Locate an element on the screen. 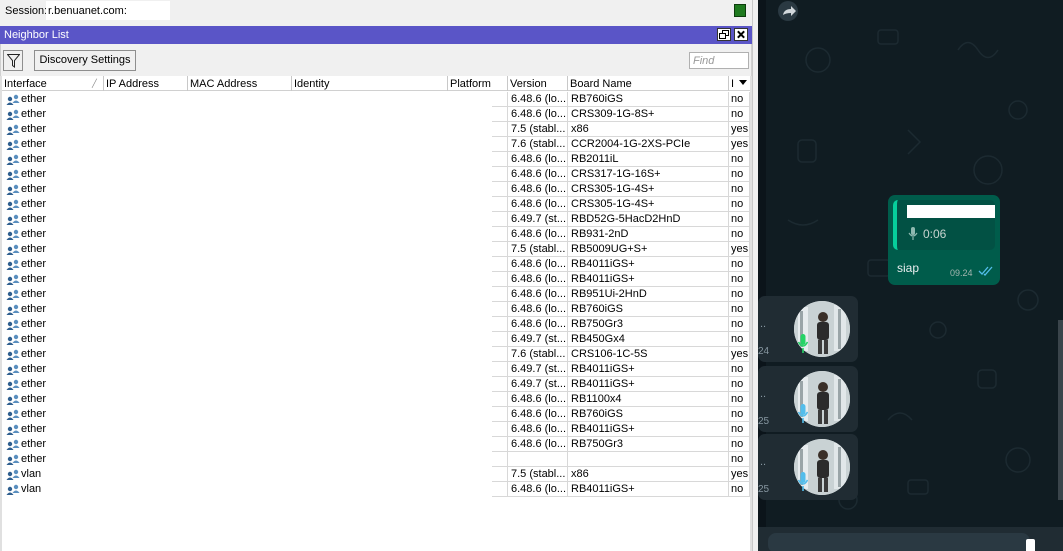  table-row: ether 6.48.6 (lo... CRS317-1G-16S+ no is located at coordinates (376, 174).